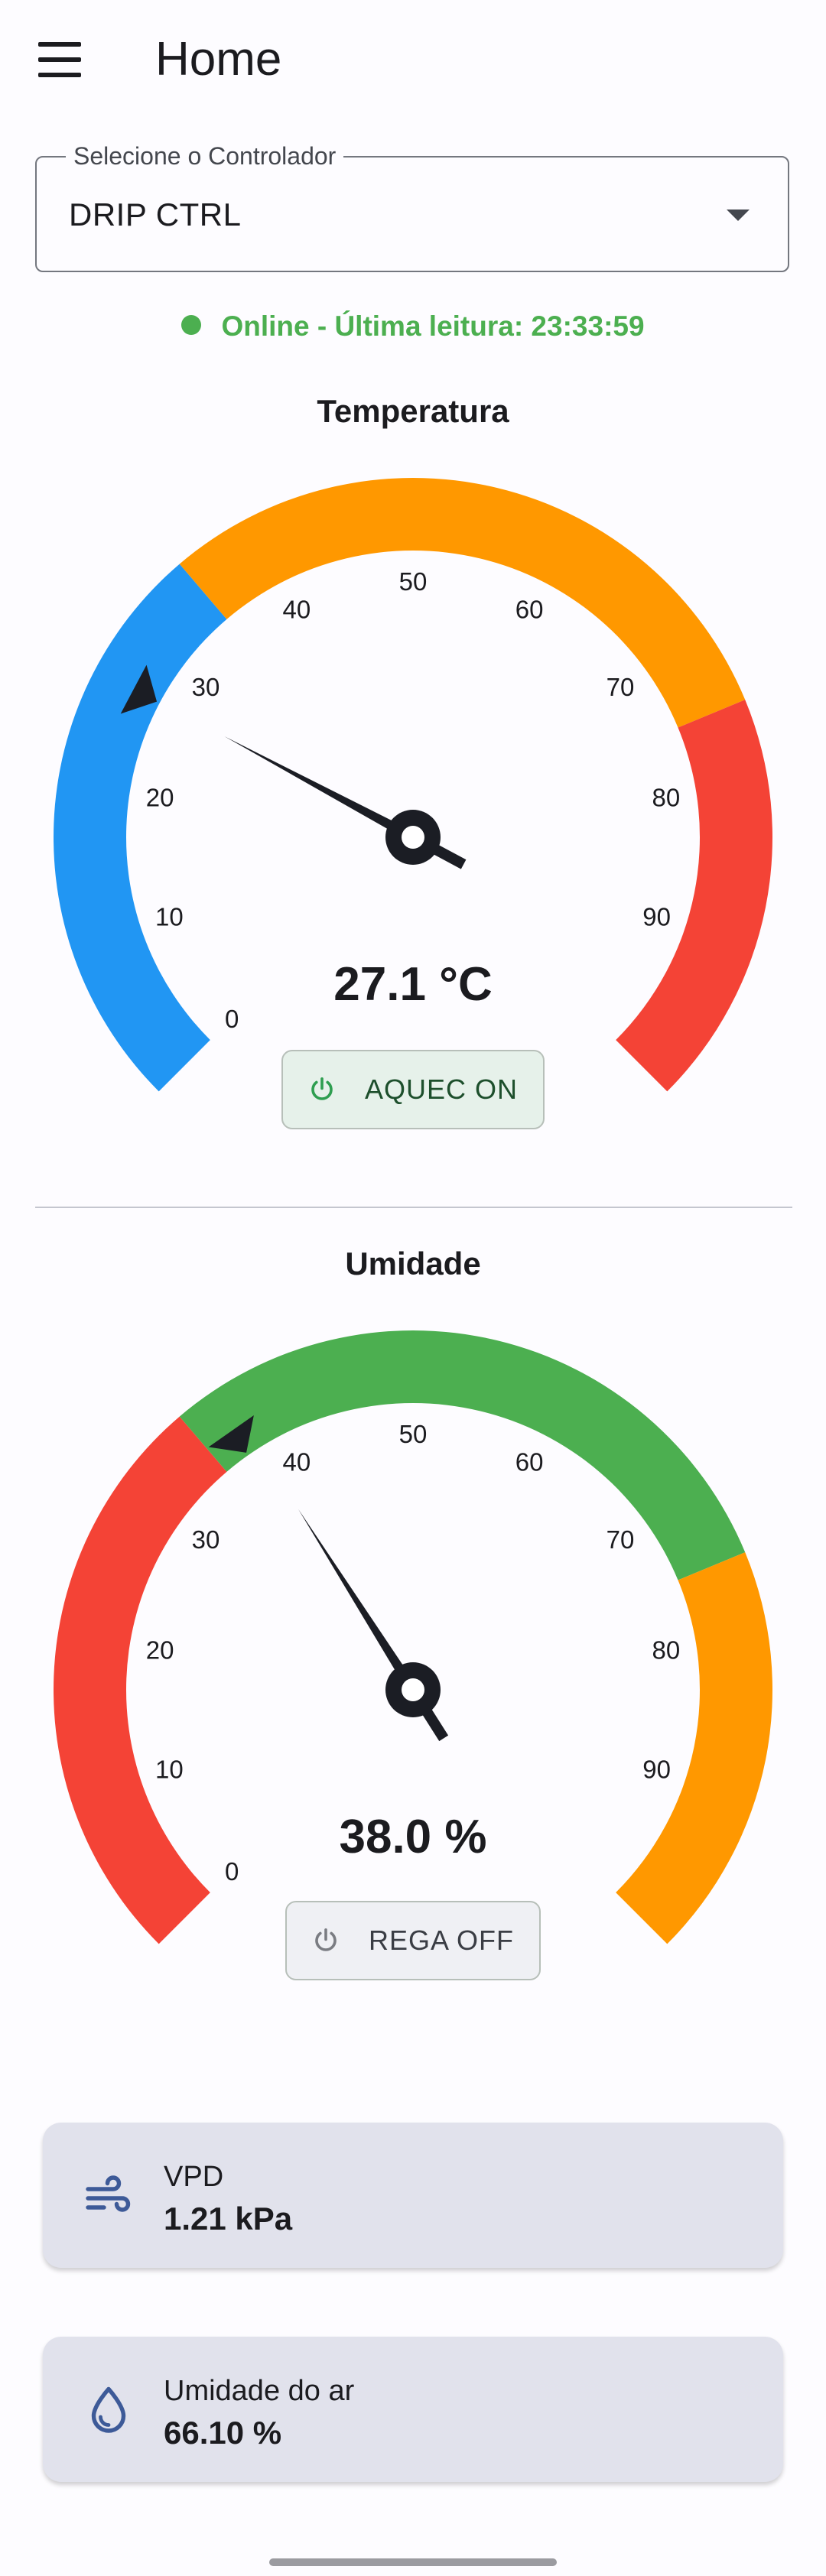  I want to click on controller-select: Selecione o Controlador DRIP CTRL, so click(412, 207).